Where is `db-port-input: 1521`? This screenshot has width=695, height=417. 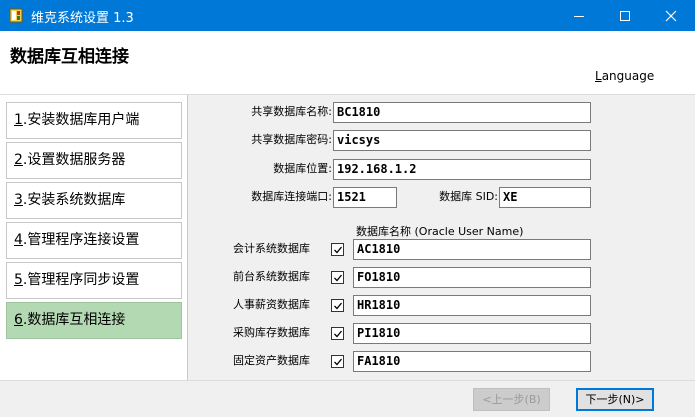 db-port-input: 1521 is located at coordinates (365, 197).